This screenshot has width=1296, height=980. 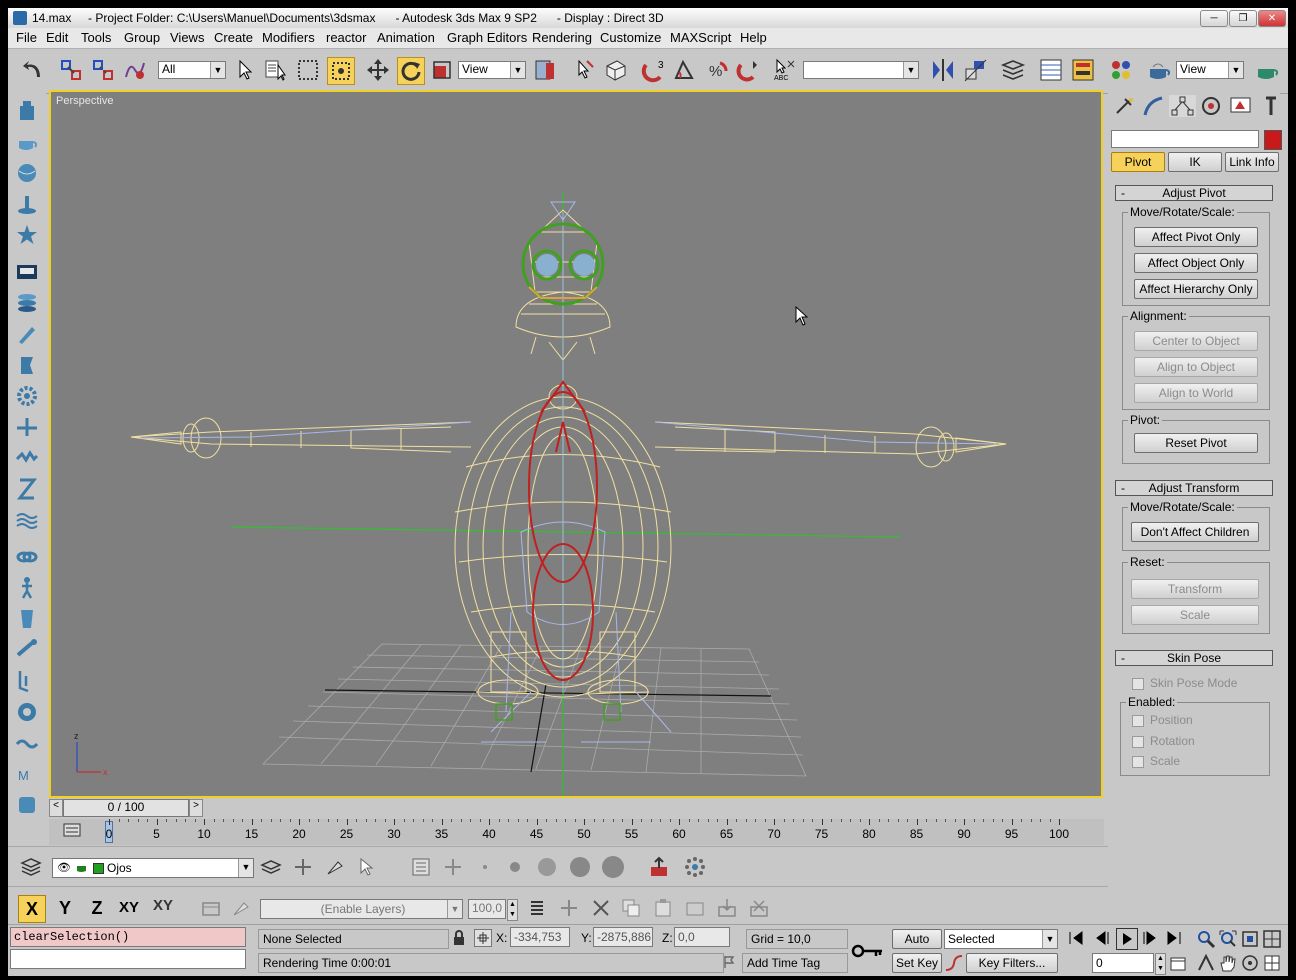 I want to click on key-icon, so click(x=868, y=951).